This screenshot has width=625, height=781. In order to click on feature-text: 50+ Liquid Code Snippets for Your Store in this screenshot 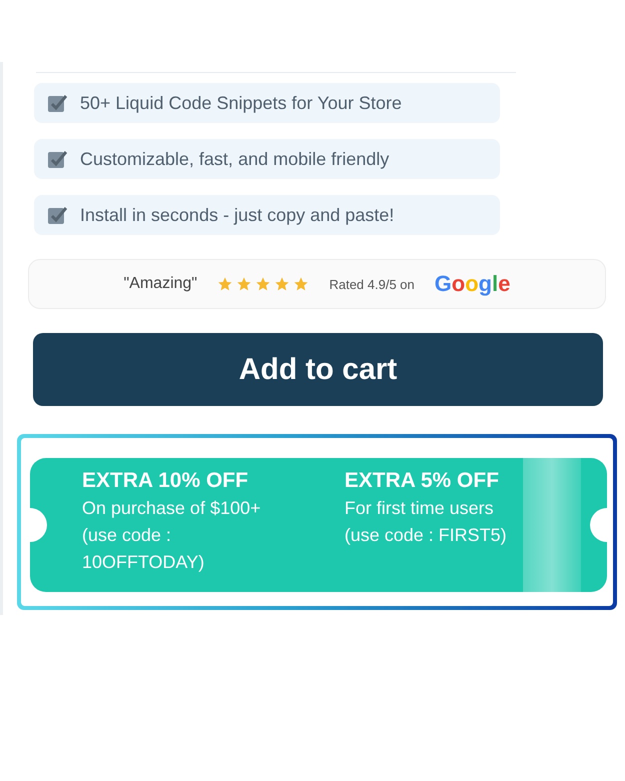, I will do `click(241, 103)`.